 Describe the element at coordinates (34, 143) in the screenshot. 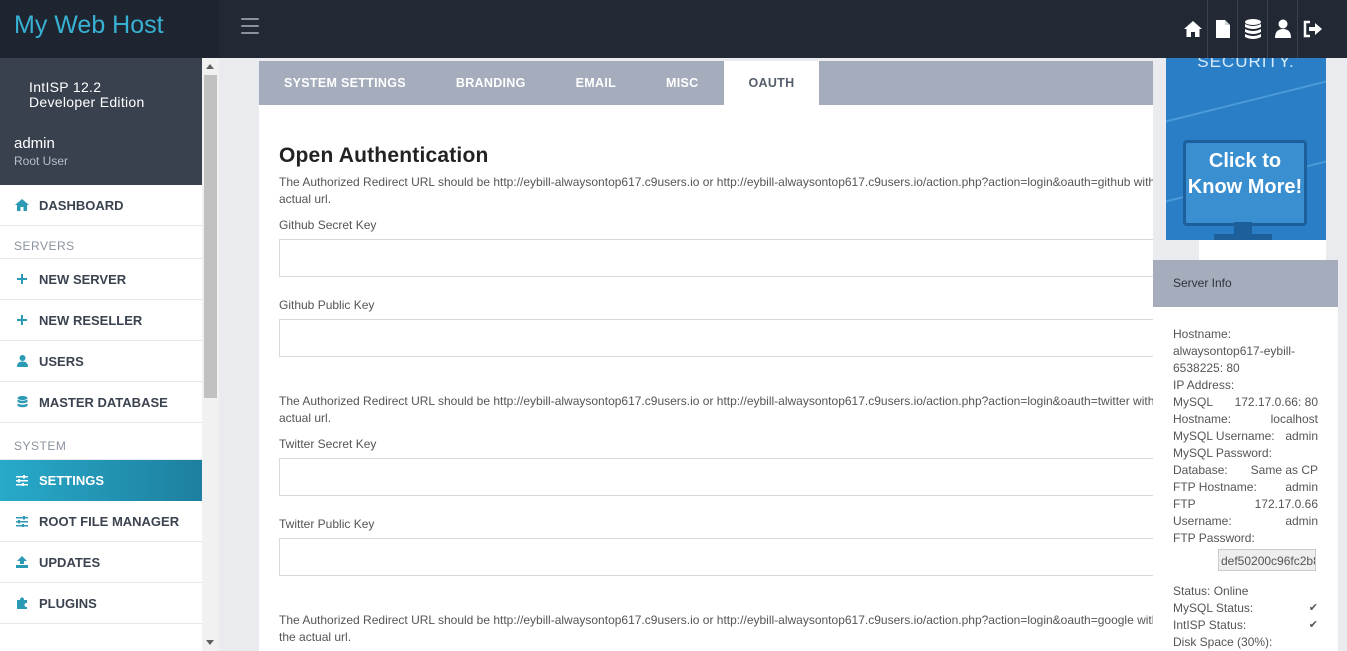

I see `username: admin` at that location.